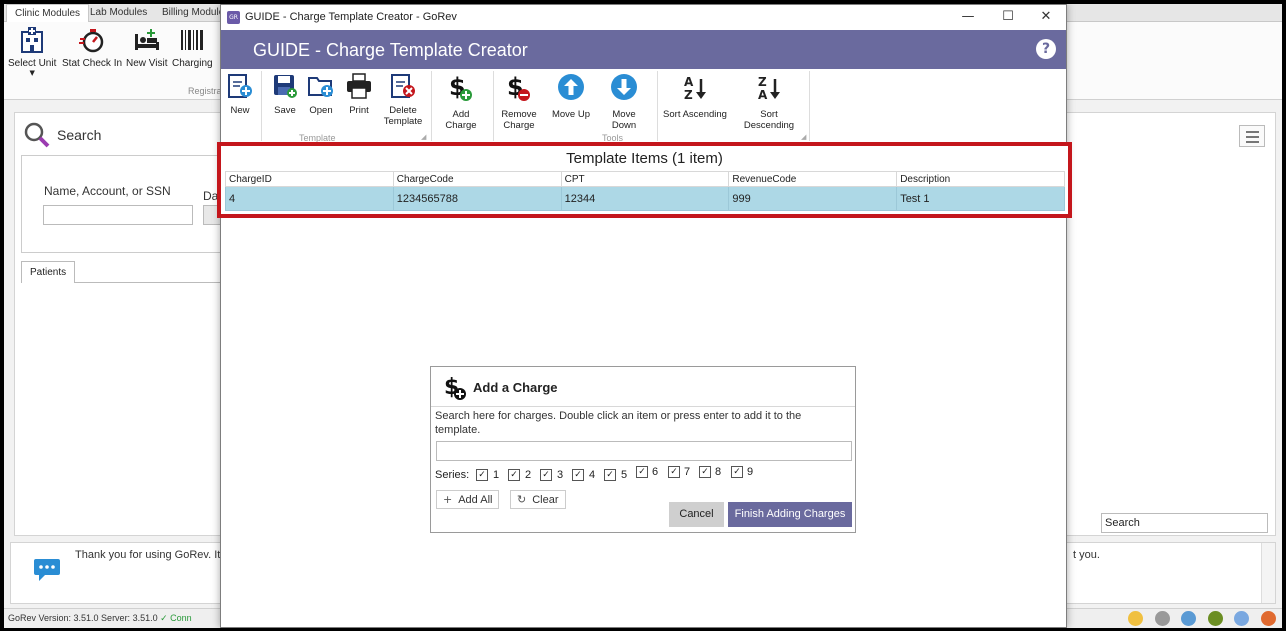 The width and height of the screenshot is (1286, 631). I want to click on ribbon-group-label: Registra, so click(205, 91).